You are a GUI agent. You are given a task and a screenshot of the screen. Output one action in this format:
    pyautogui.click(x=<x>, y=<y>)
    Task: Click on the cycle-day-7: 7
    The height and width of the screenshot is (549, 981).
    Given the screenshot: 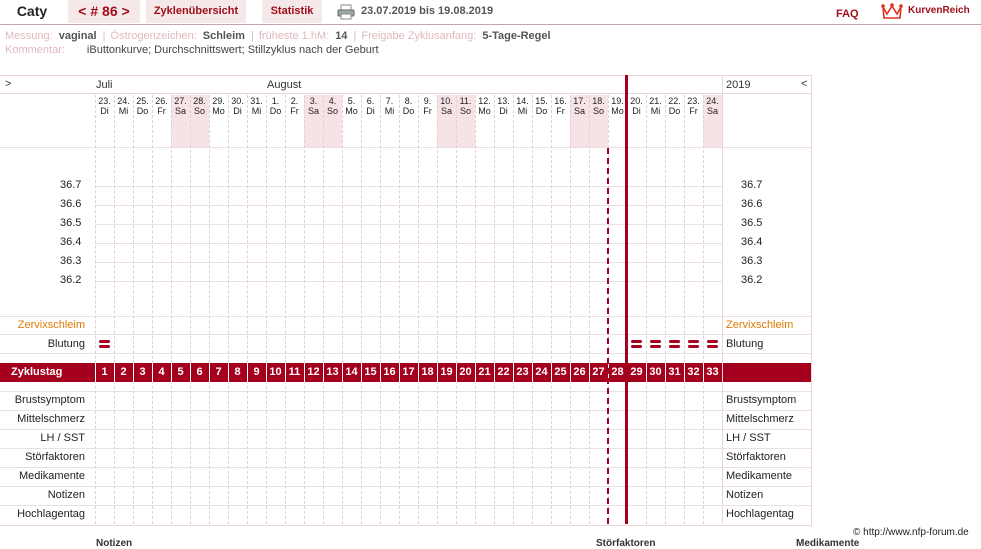 What is the action you would take?
    pyautogui.click(x=218, y=372)
    